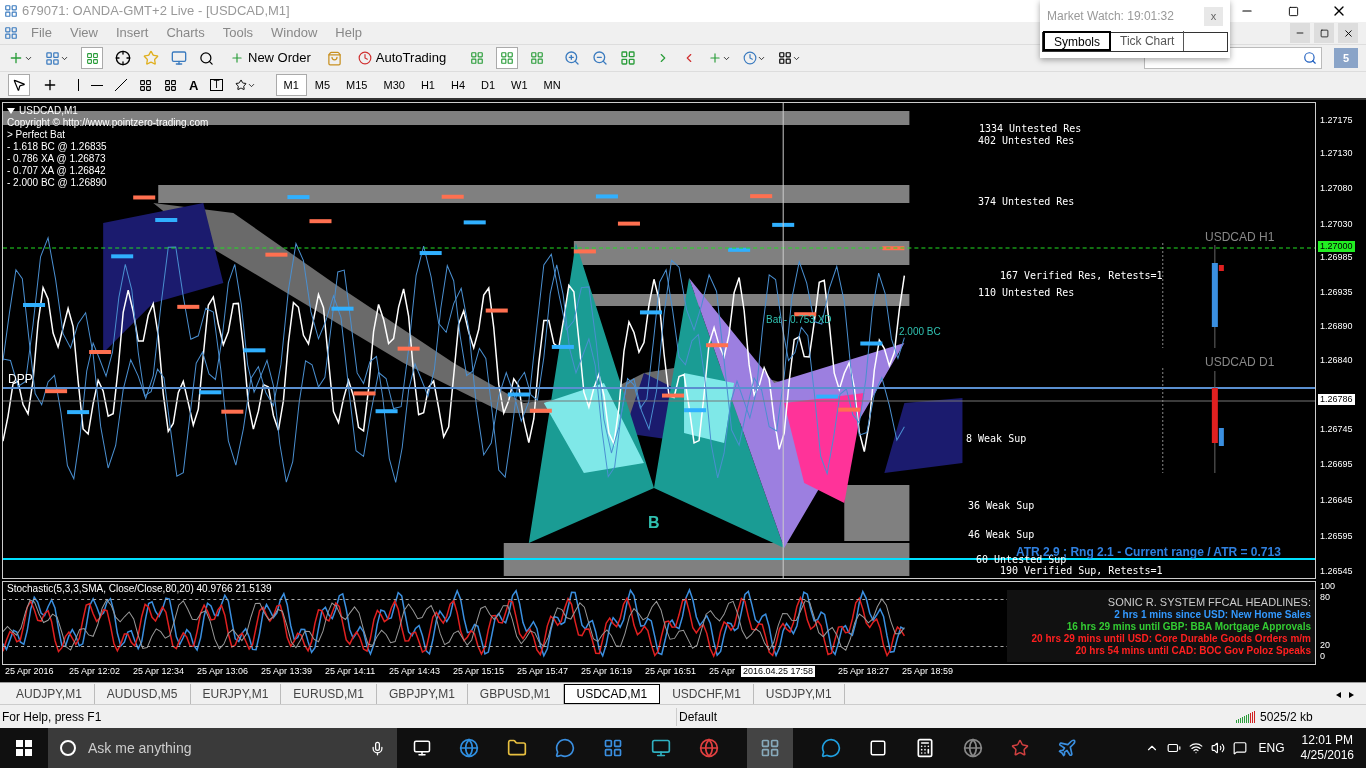 The height and width of the screenshot is (768, 1366). I want to click on connection-bars-icon, so click(1246, 716).